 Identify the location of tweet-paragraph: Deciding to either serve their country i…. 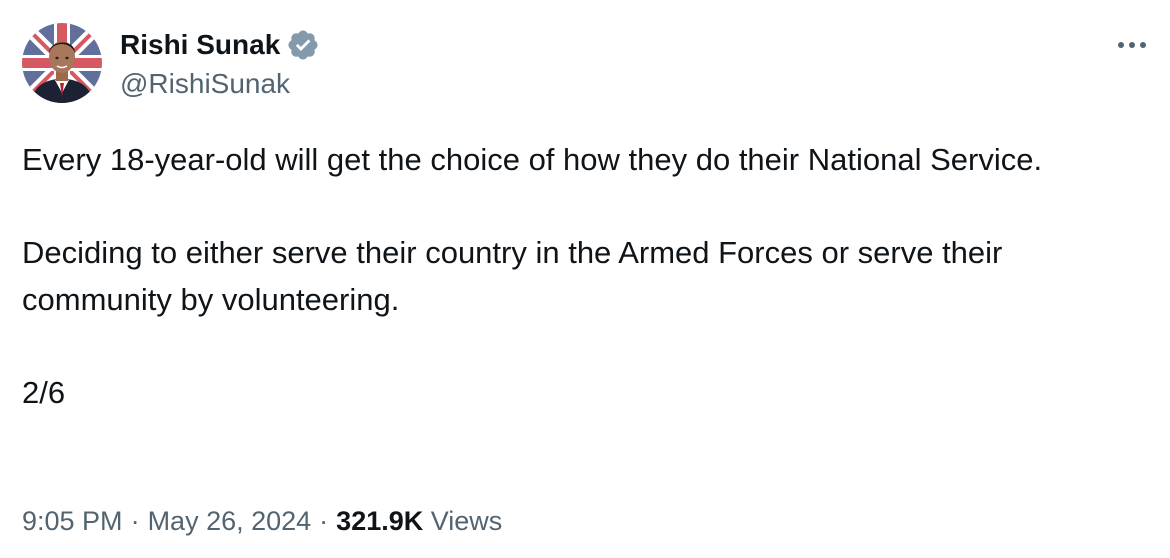
(516, 276).